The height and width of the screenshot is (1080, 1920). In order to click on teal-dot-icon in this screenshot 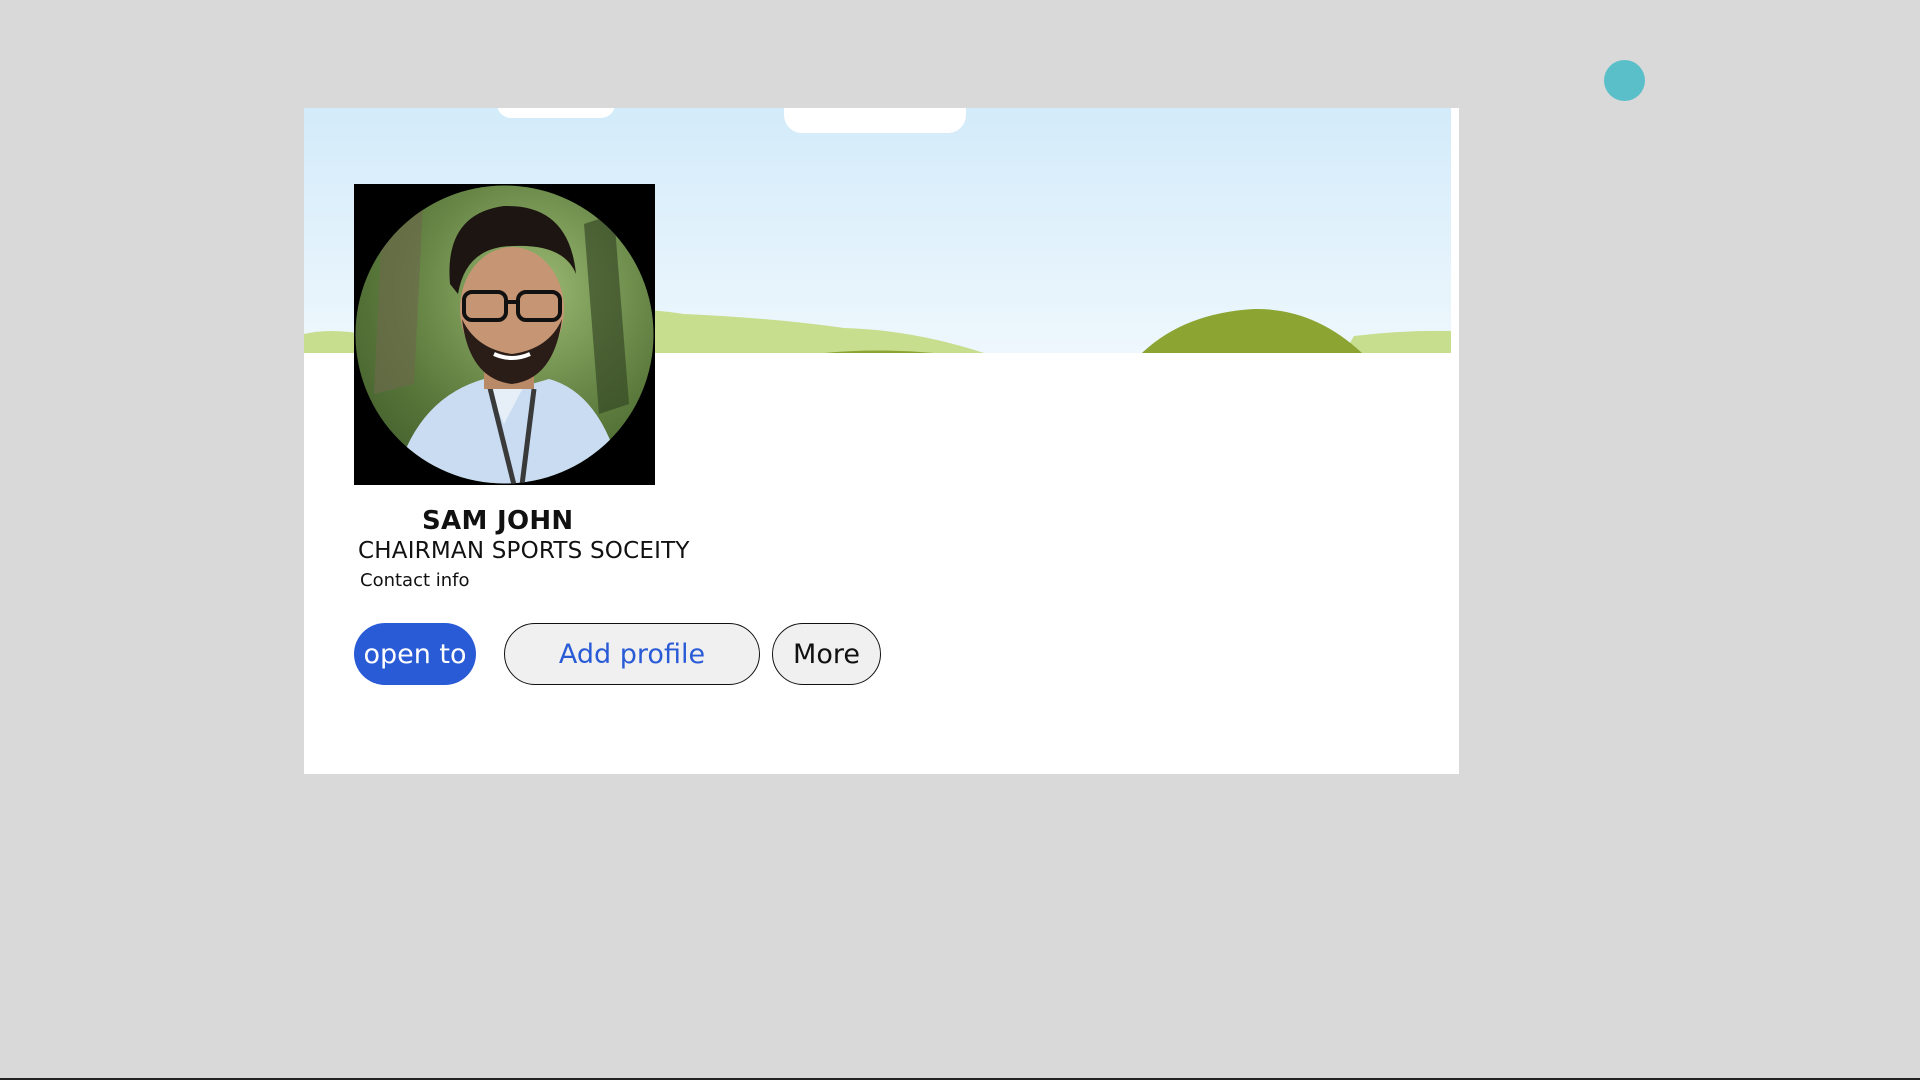, I will do `click(1624, 80)`.